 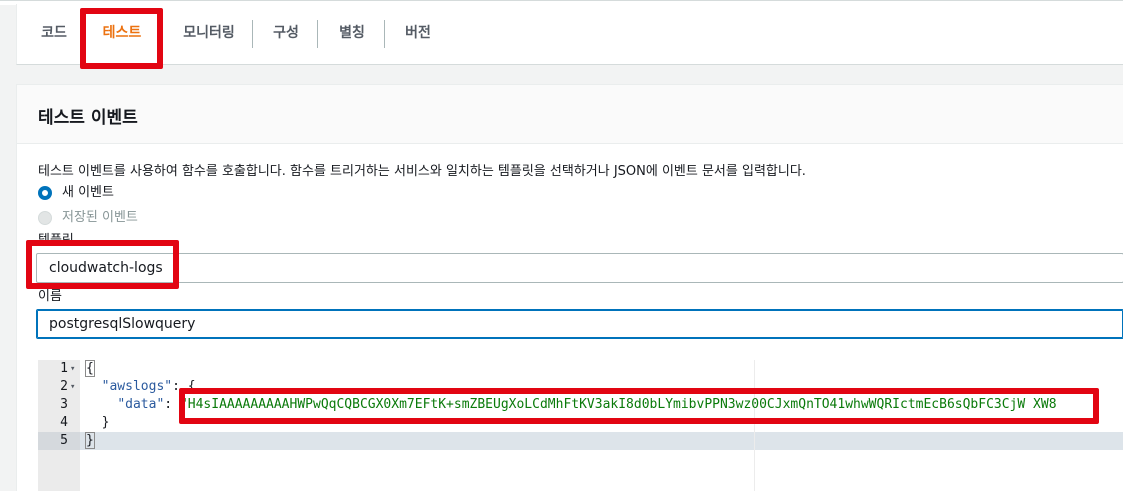 What do you see at coordinates (45, 218) in the screenshot?
I see `radio-disabled-icon` at bounding box center [45, 218].